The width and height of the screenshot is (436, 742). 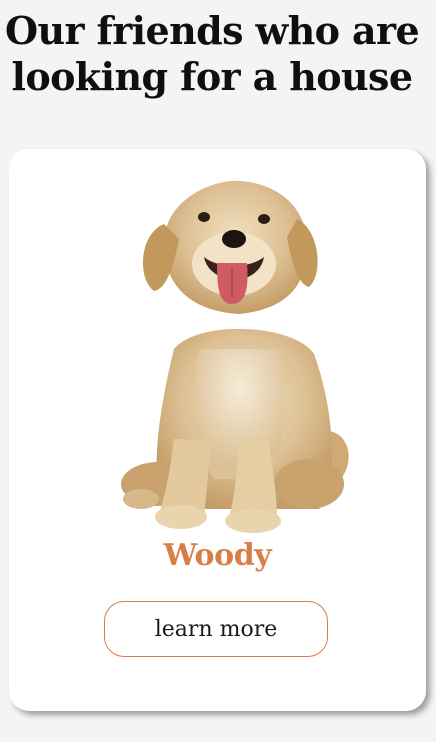 I want to click on page-title: Our friends who are looking for a house, so click(x=212, y=53).